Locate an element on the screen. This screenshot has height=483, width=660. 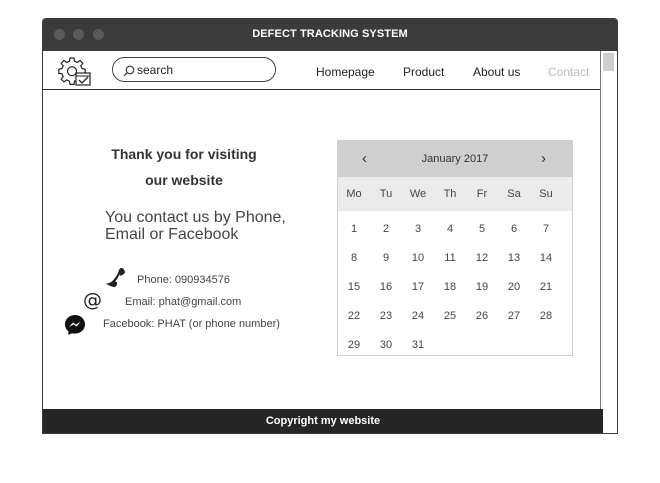
calendar-day: 17 is located at coordinates (418, 287).